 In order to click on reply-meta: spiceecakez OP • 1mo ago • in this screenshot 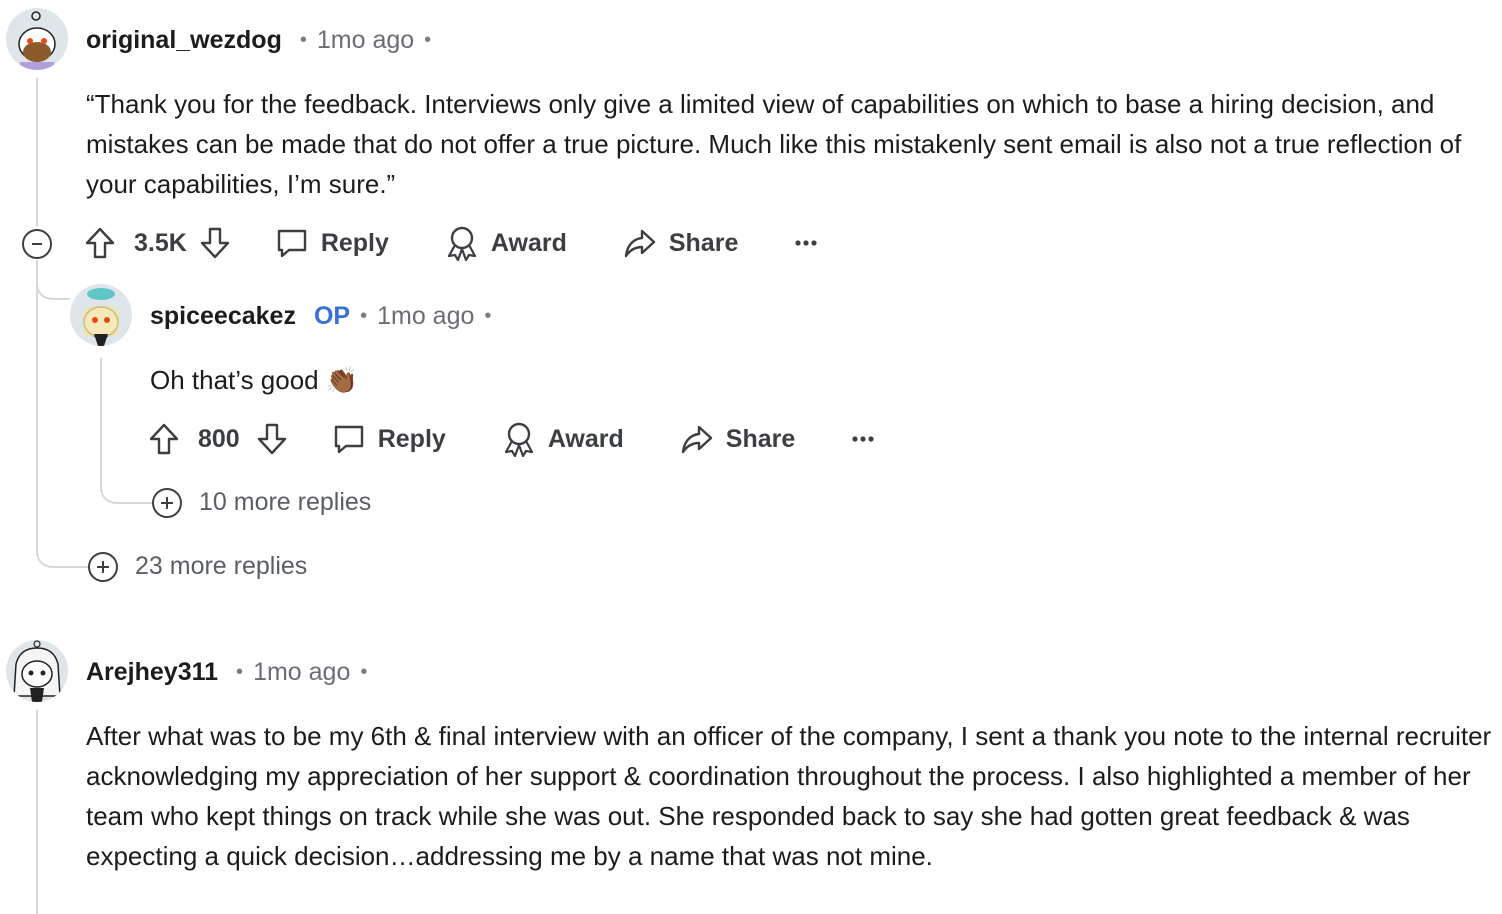, I will do `click(321, 316)`.